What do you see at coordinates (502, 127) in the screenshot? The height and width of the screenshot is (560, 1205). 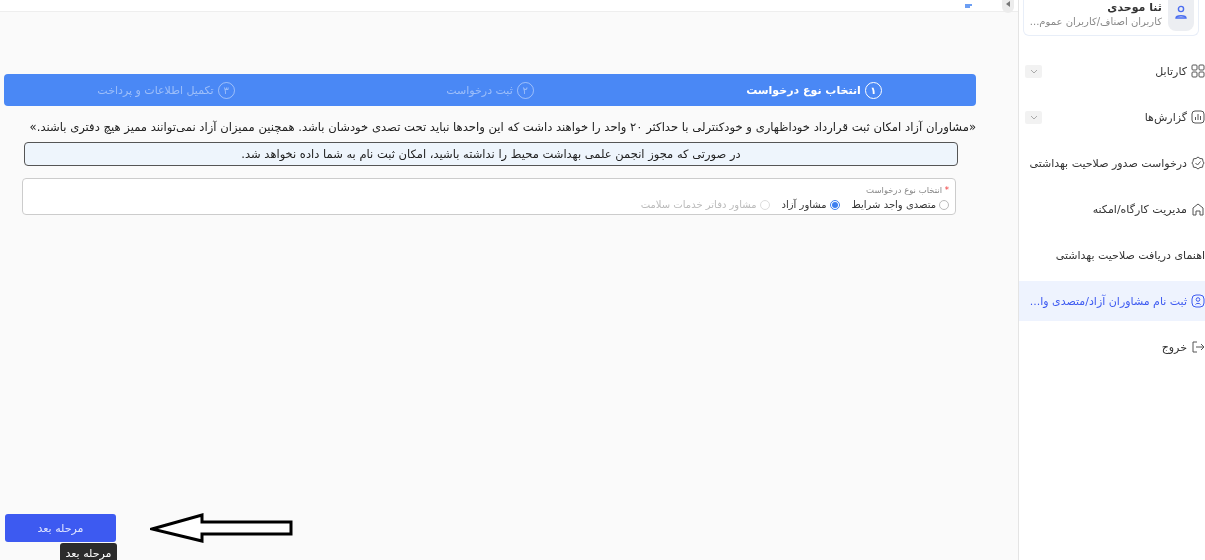 I see `description-text: «مشاوران آزاد امکان ثبت قرارداد خوداظهاری و خودکنترلی با حداکثر ۲۰ واحد را خواهند داشت که این واحدها نباید تحت تصدی خودشان باشد. همچنین ممیزان آزاد نمی‌توانند ممیز هیچ دفتری باشند.»` at bounding box center [502, 127].